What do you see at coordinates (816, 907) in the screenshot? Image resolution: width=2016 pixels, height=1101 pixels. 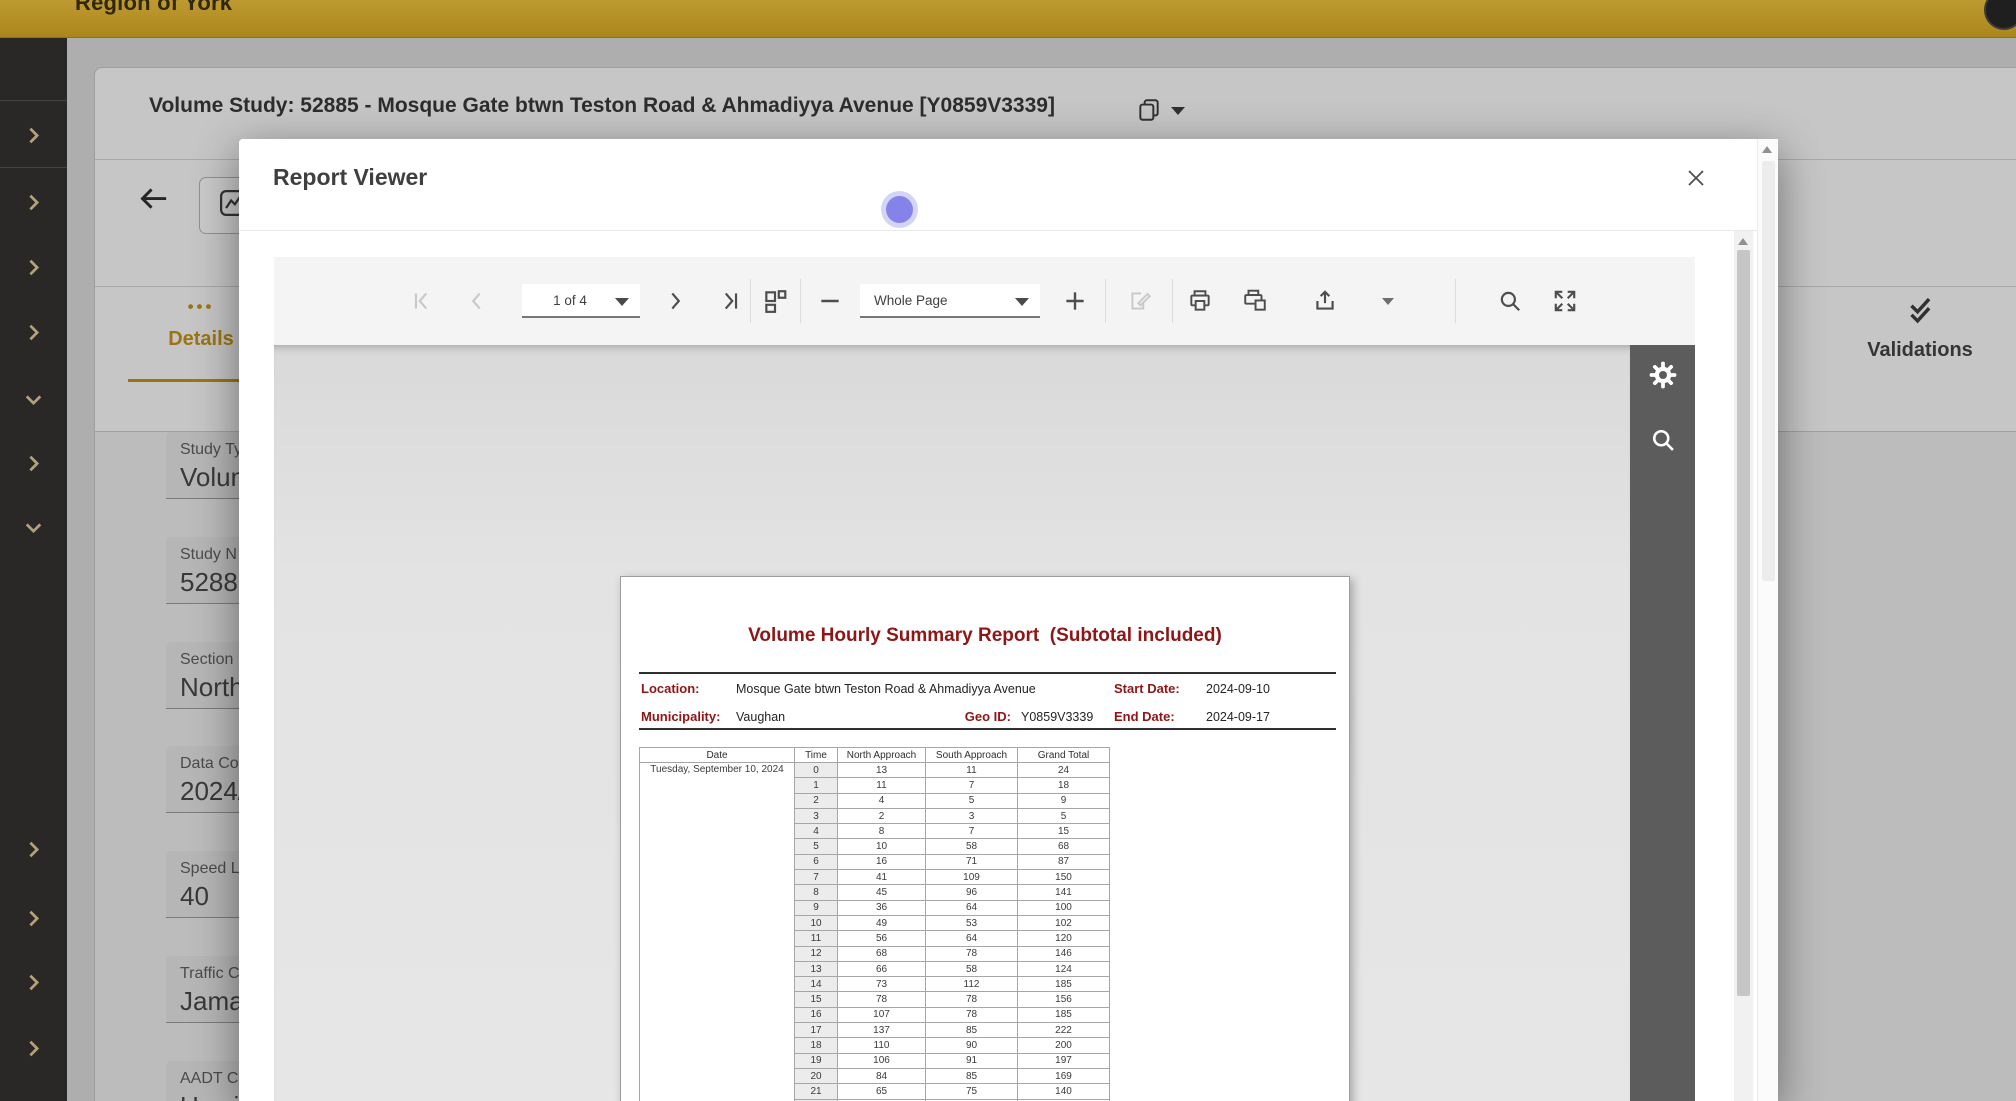 I see `time-cell: 9` at bounding box center [816, 907].